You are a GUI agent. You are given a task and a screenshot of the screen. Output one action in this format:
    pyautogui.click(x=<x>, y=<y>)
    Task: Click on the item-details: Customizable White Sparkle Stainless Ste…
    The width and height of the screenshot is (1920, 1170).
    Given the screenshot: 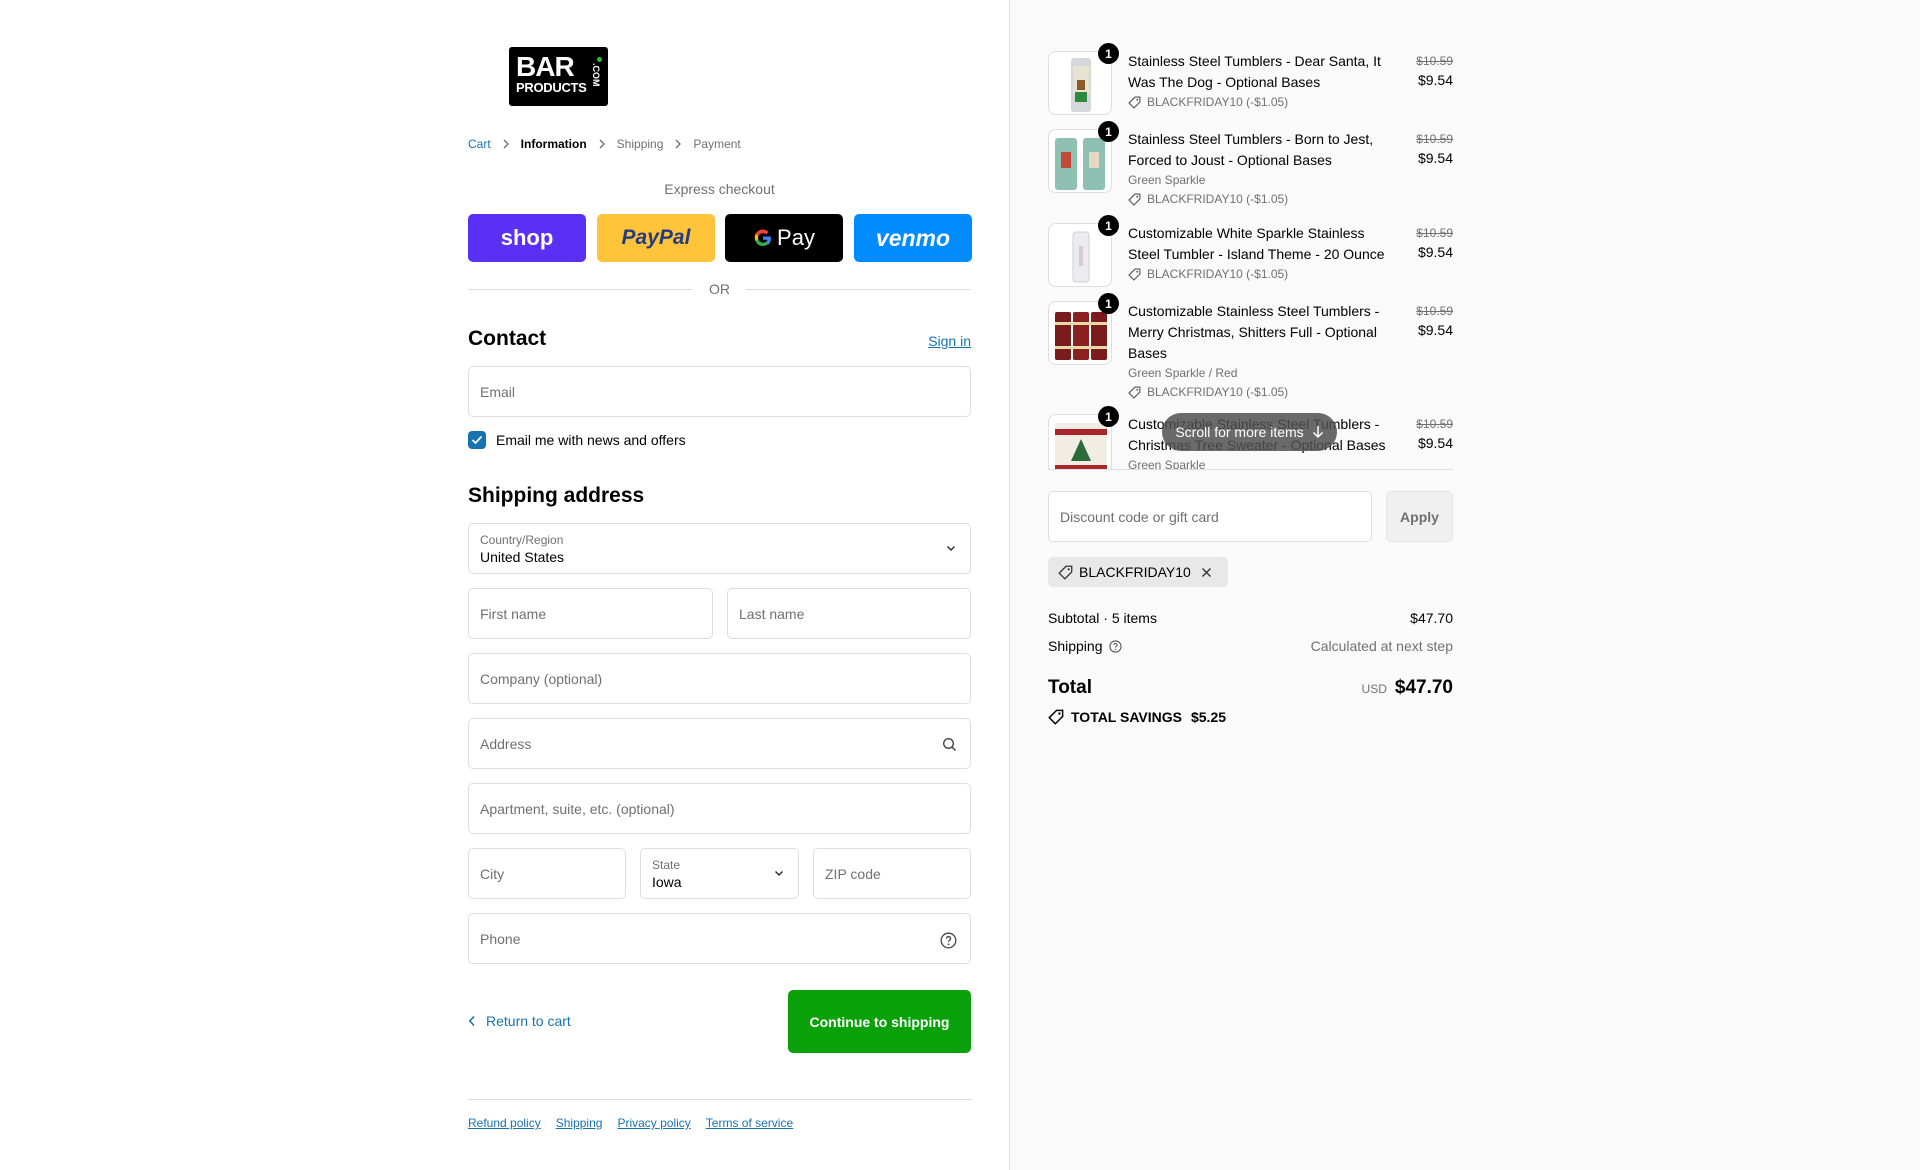 What is the action you would take?
    pyautogui.click(x=1263, y=253)
    